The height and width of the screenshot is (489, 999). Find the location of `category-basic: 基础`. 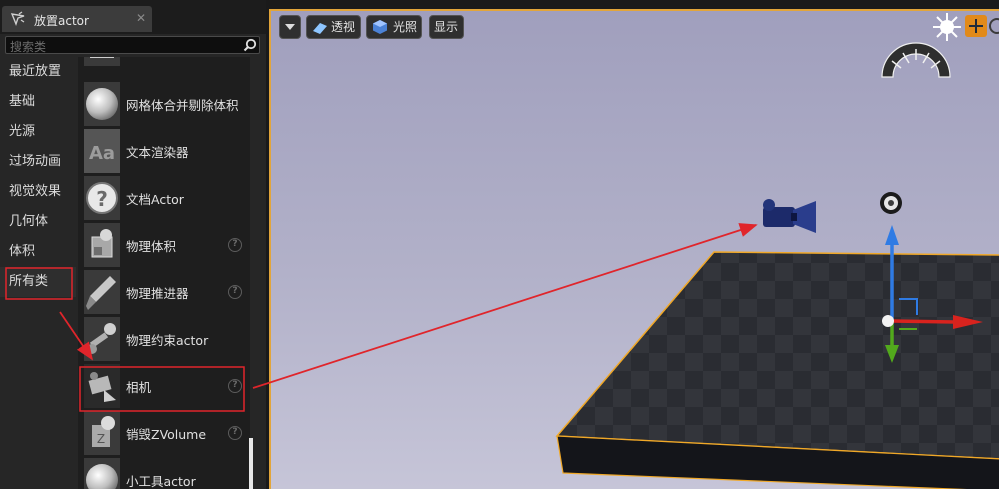

category-basic: 基础 is located at coordinates (38, 102).